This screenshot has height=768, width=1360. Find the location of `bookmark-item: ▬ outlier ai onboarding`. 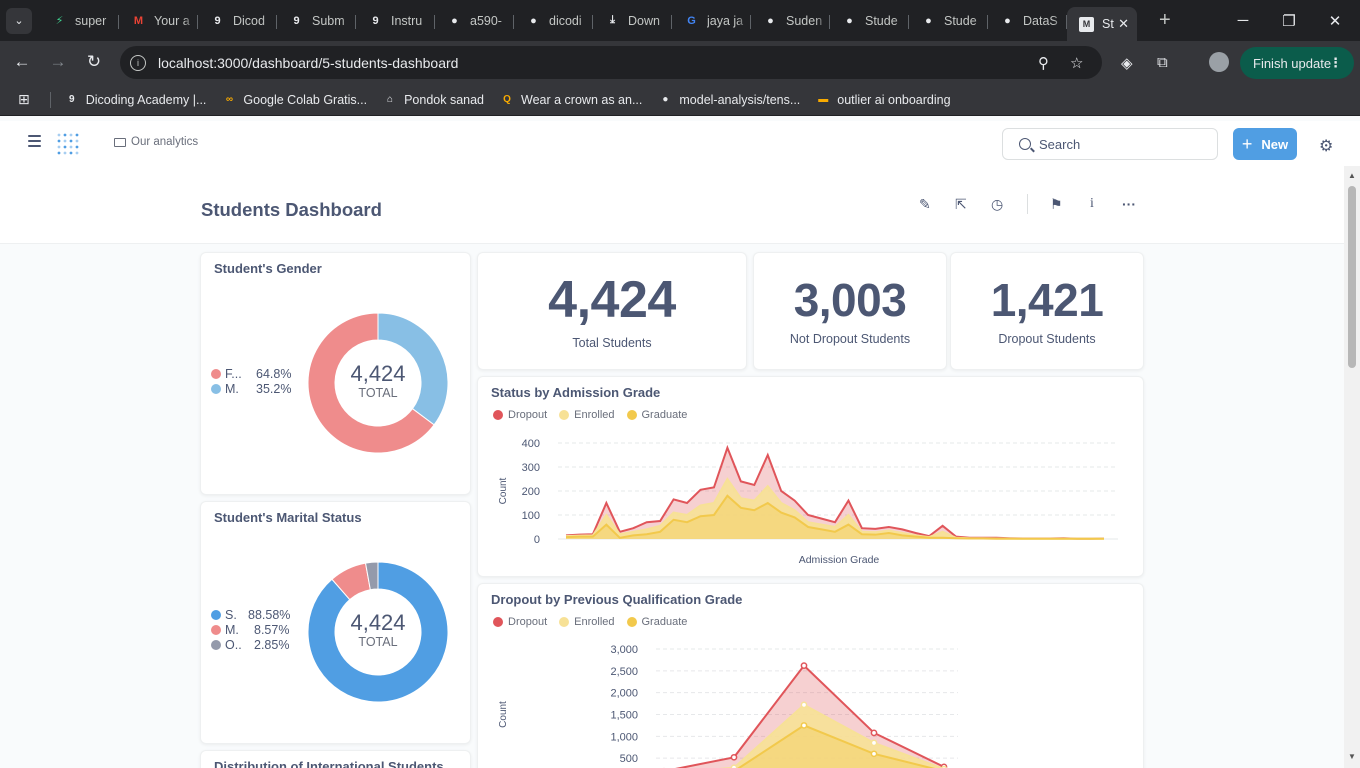

bookmark-item: ▬ outlier ai onboarding is located at coordinates (883, 100).